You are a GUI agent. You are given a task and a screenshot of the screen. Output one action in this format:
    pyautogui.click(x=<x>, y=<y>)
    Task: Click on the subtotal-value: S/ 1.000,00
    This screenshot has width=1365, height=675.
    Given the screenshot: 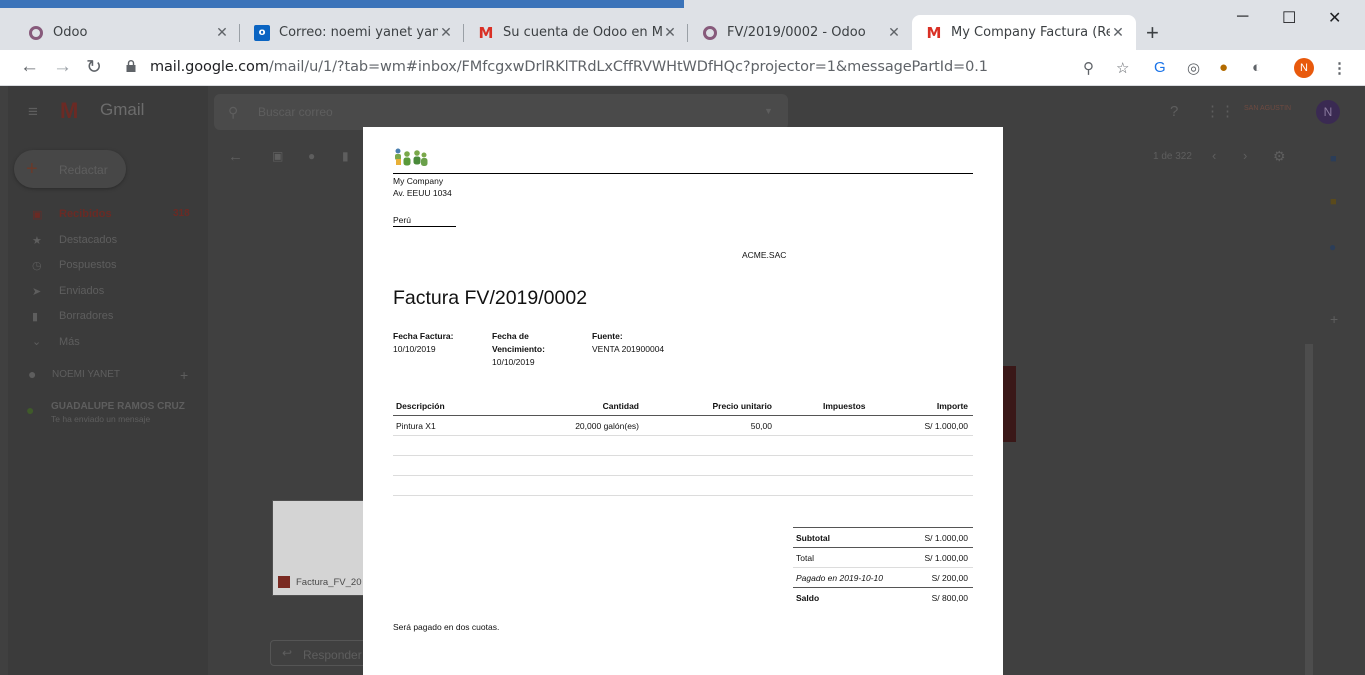 What is the action you would take?
    pyautogui.click(x=946, y=538)
    